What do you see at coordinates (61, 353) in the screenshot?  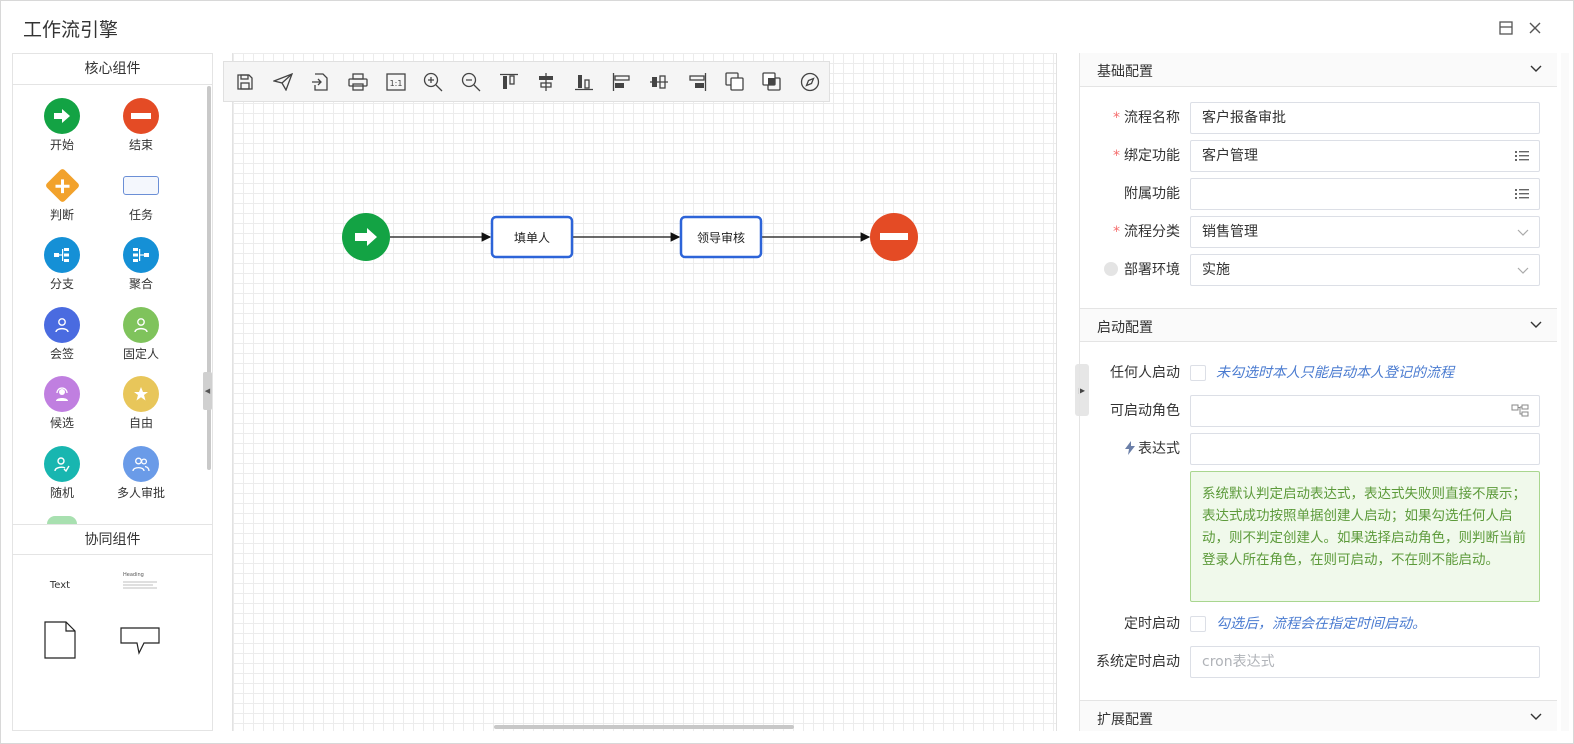 I see `component-label: 会签` at bounding box center [61, 353].